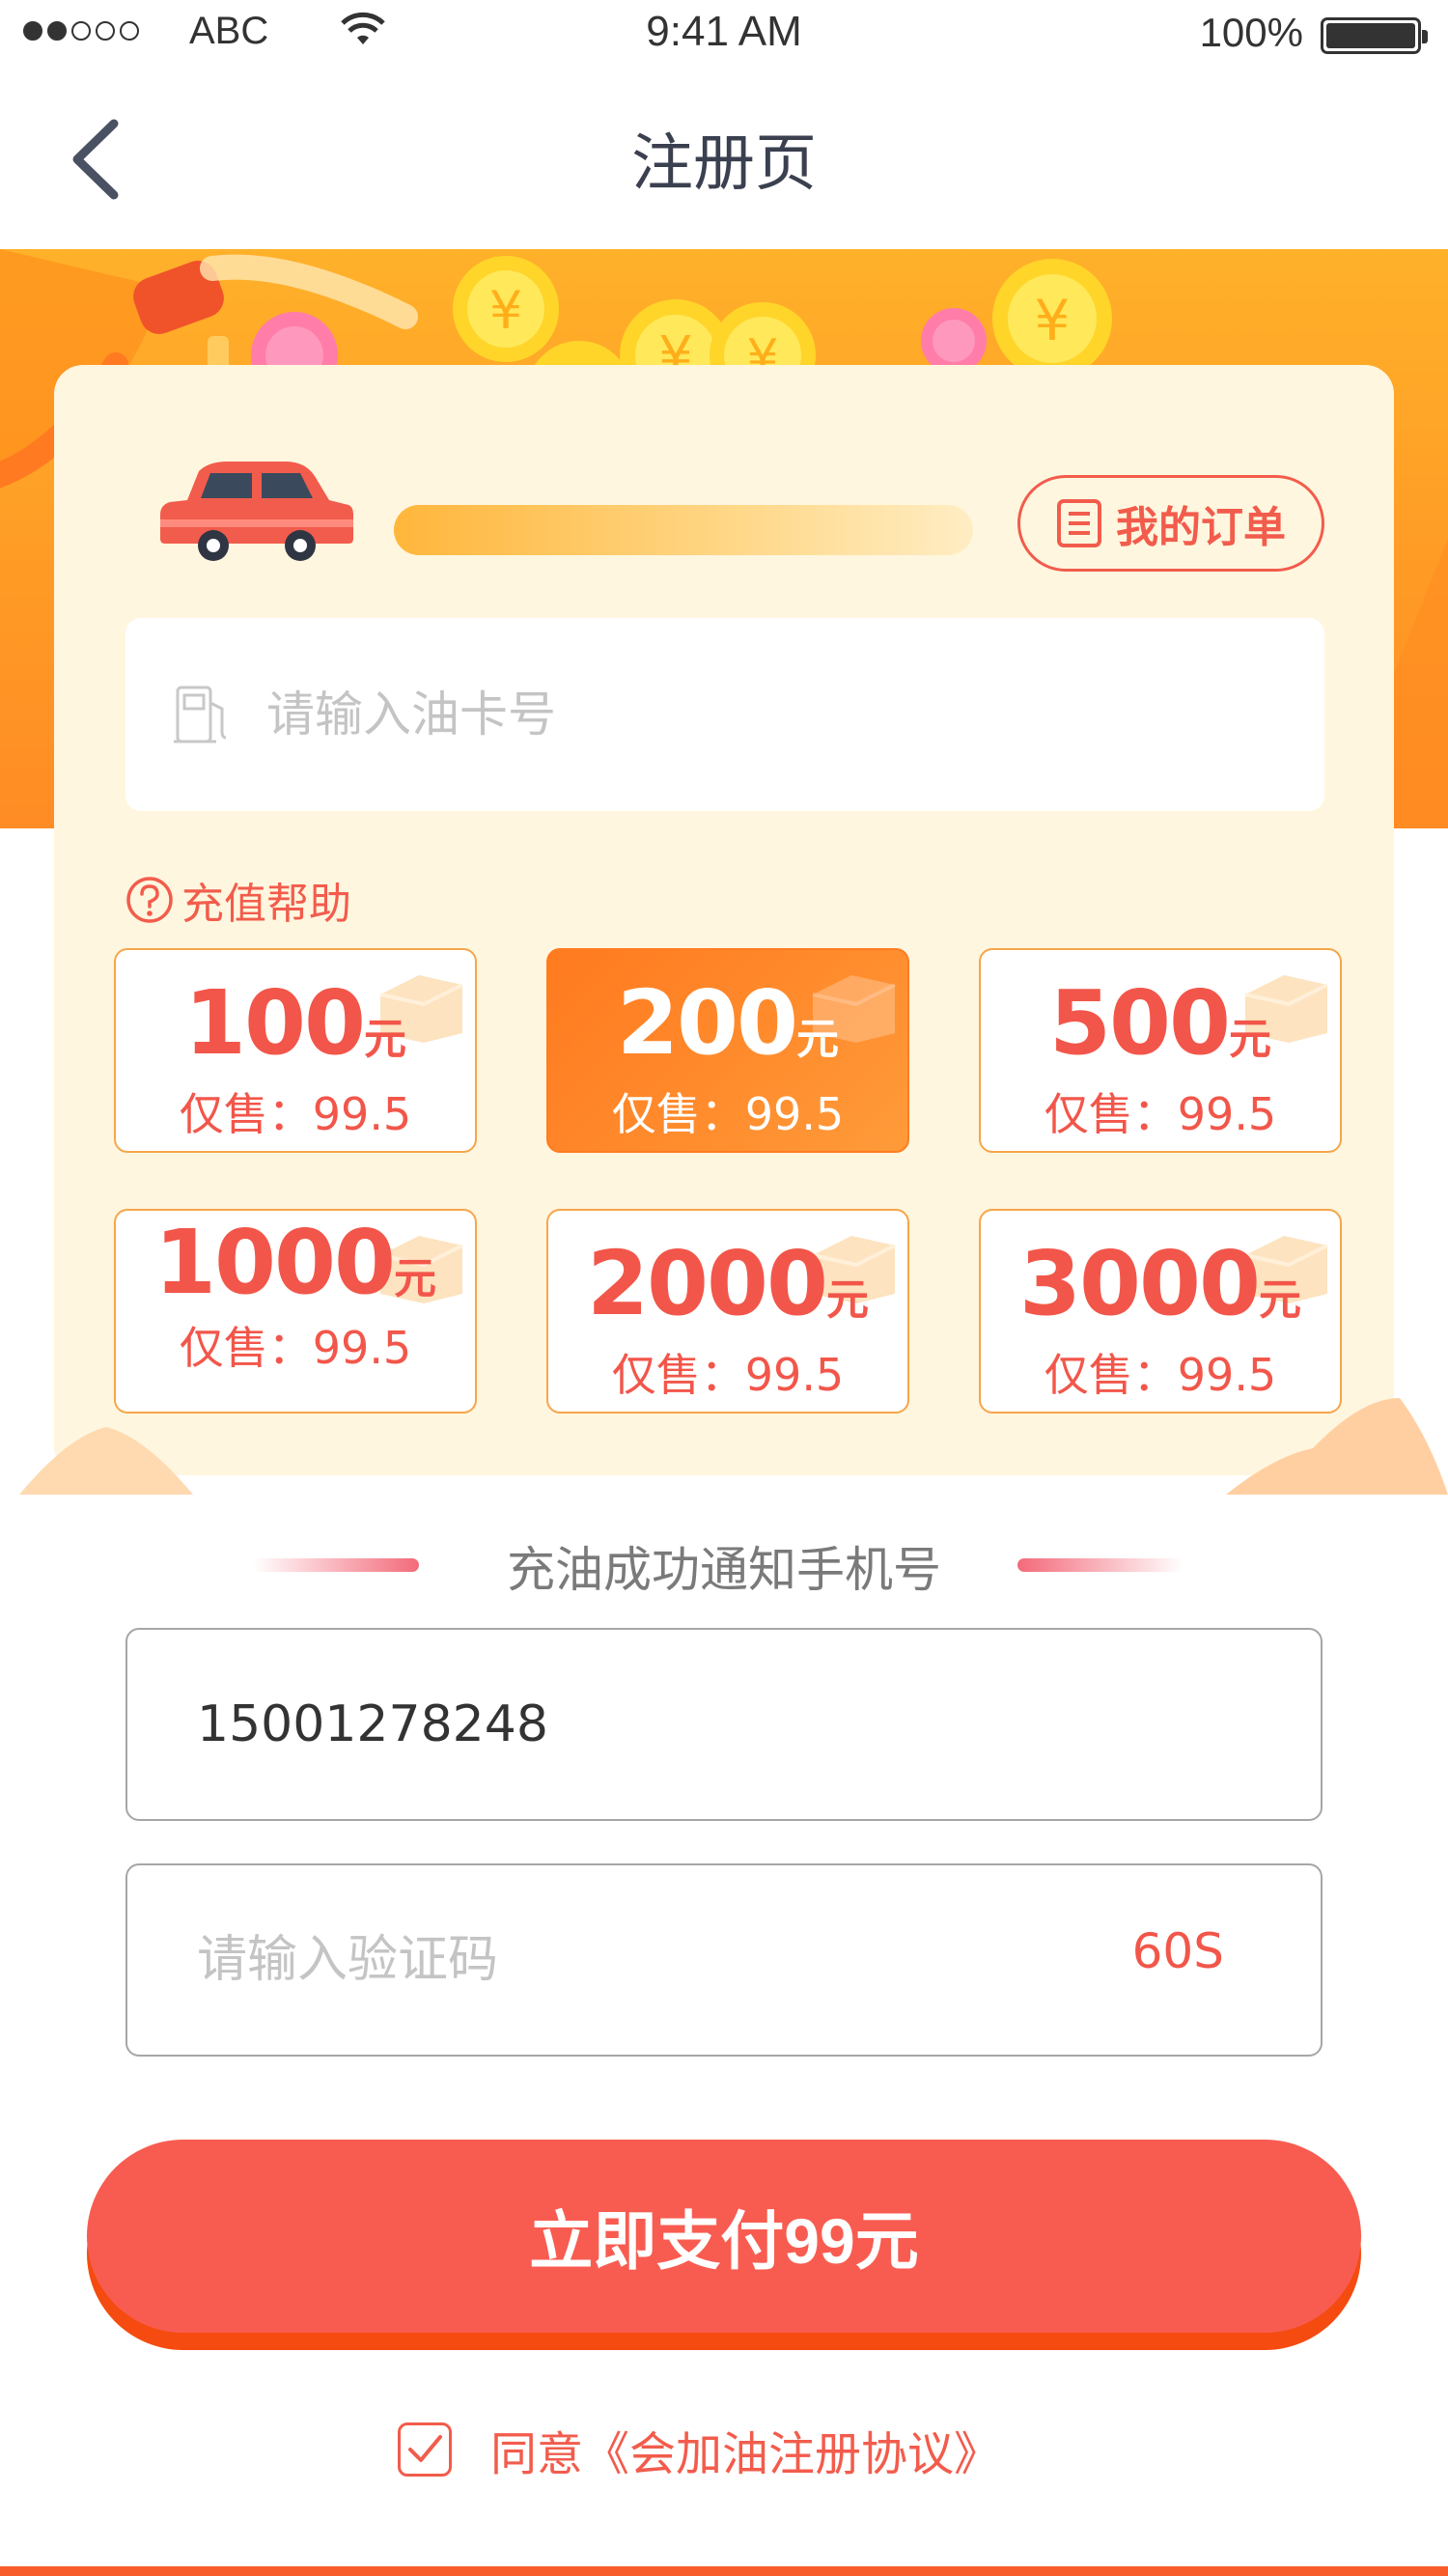 This screenshot has height=2576, width=1448. I want to click on recharge-option-500: 500元仅售：99.5, so click(1161, 1051).